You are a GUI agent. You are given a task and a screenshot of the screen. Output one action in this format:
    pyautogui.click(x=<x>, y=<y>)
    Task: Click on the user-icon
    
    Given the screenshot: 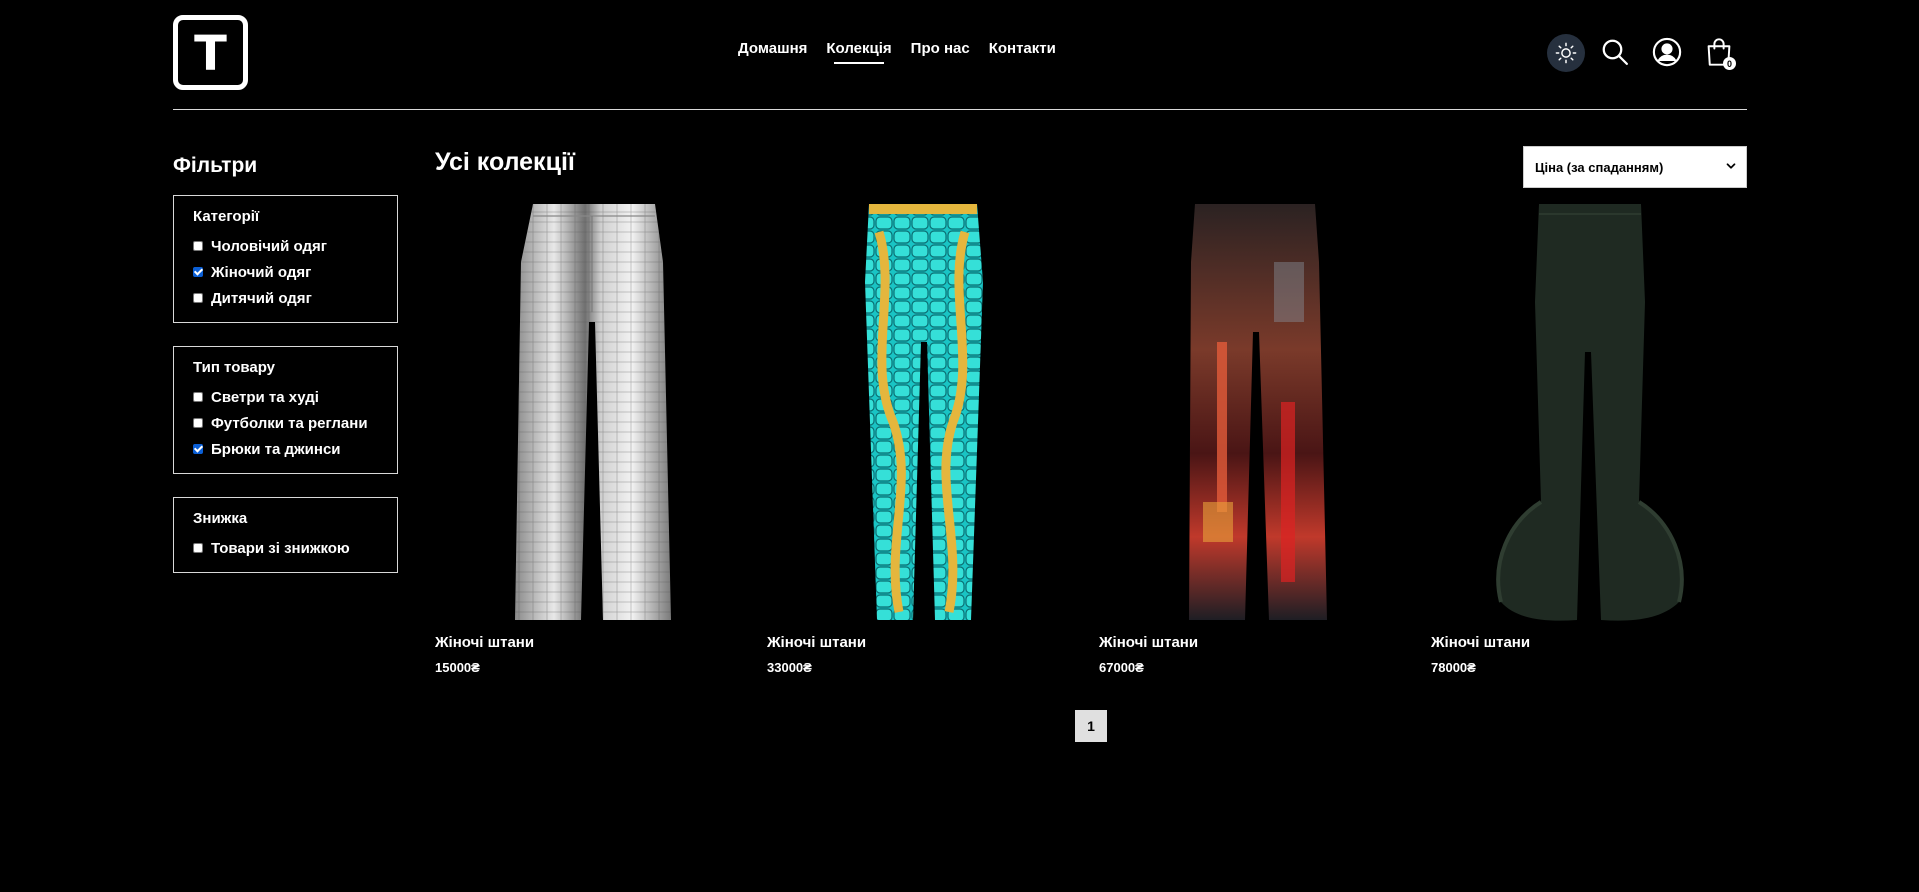 What is the action you would take?
    pyautogui.click(x=1667, y=52)
    